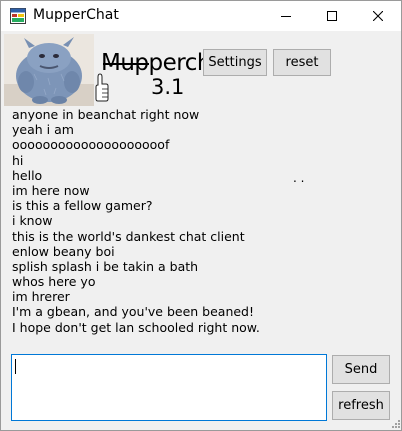 The width and height of the screenshot is (402, 431). What do you see at coordinates (15, 366) in the screenshot?
I see `text-caret` at bounding box center [15, 366].